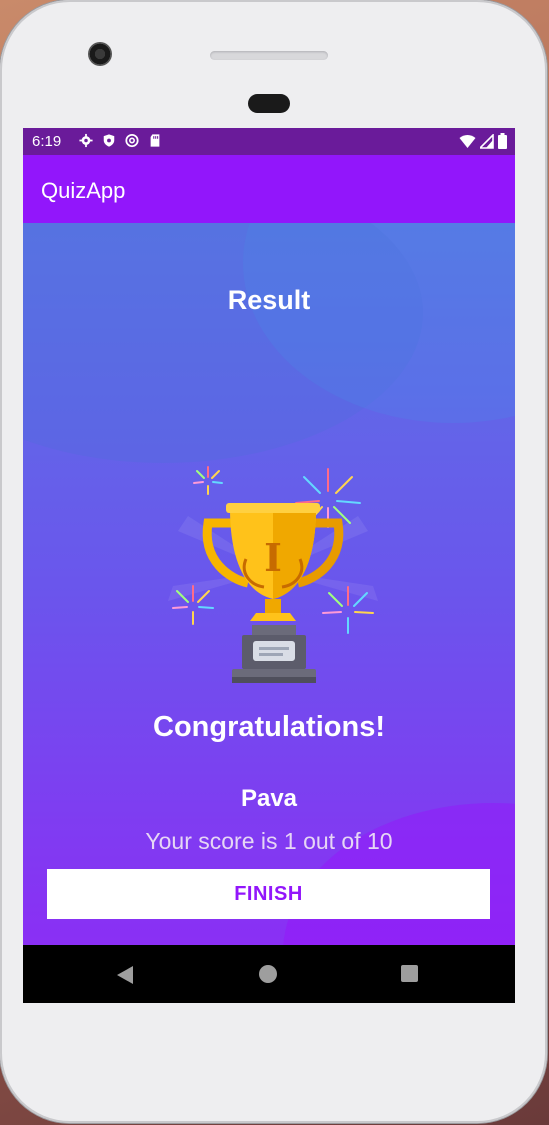 The image size is (549, 1125). What do you see at coordinates (86, 140) in the screenshot?
I see `settings-icon` at bounding box center [86, 140].